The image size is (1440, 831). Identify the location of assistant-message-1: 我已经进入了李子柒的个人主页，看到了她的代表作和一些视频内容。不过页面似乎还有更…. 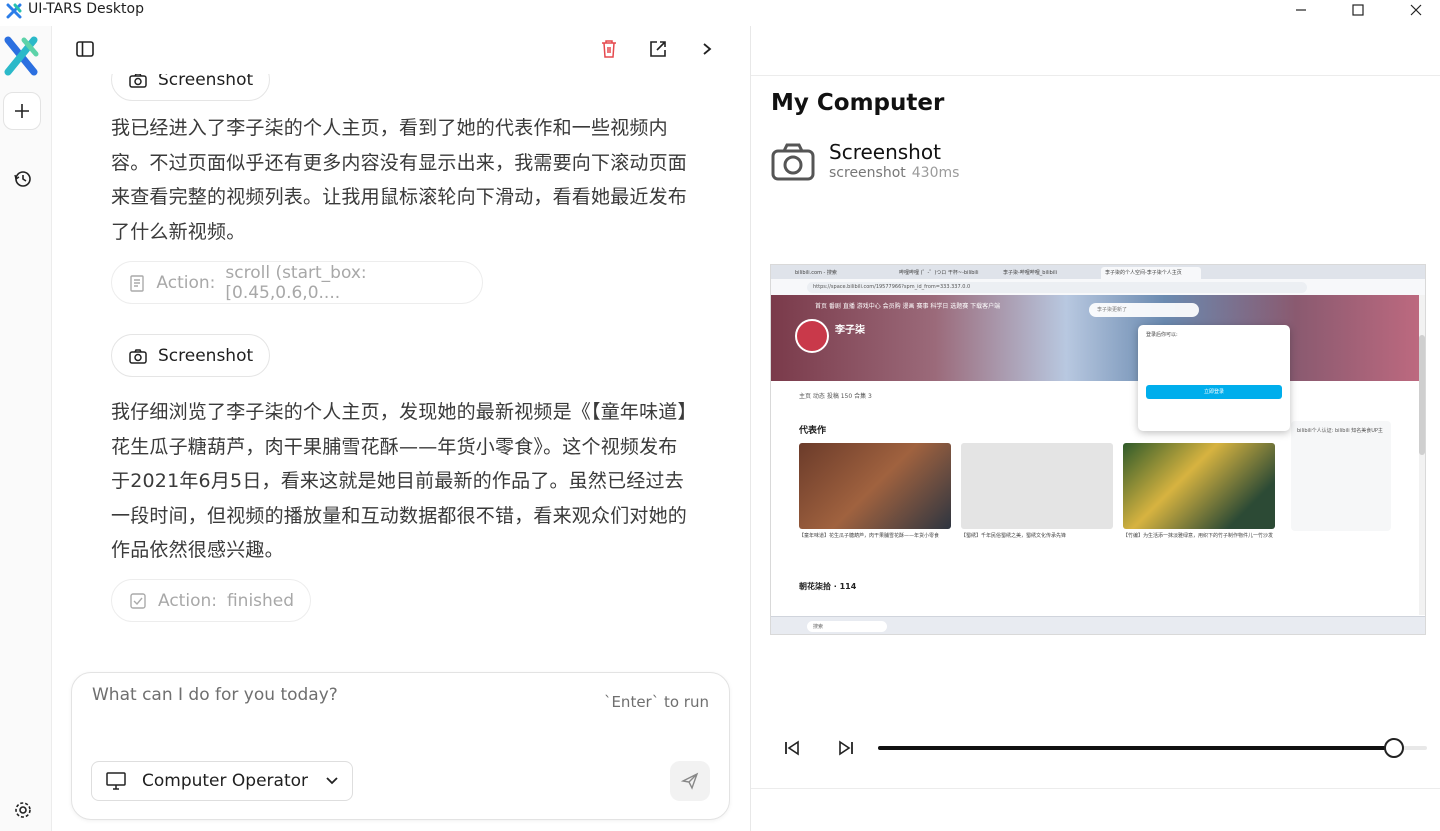
(399, 180).